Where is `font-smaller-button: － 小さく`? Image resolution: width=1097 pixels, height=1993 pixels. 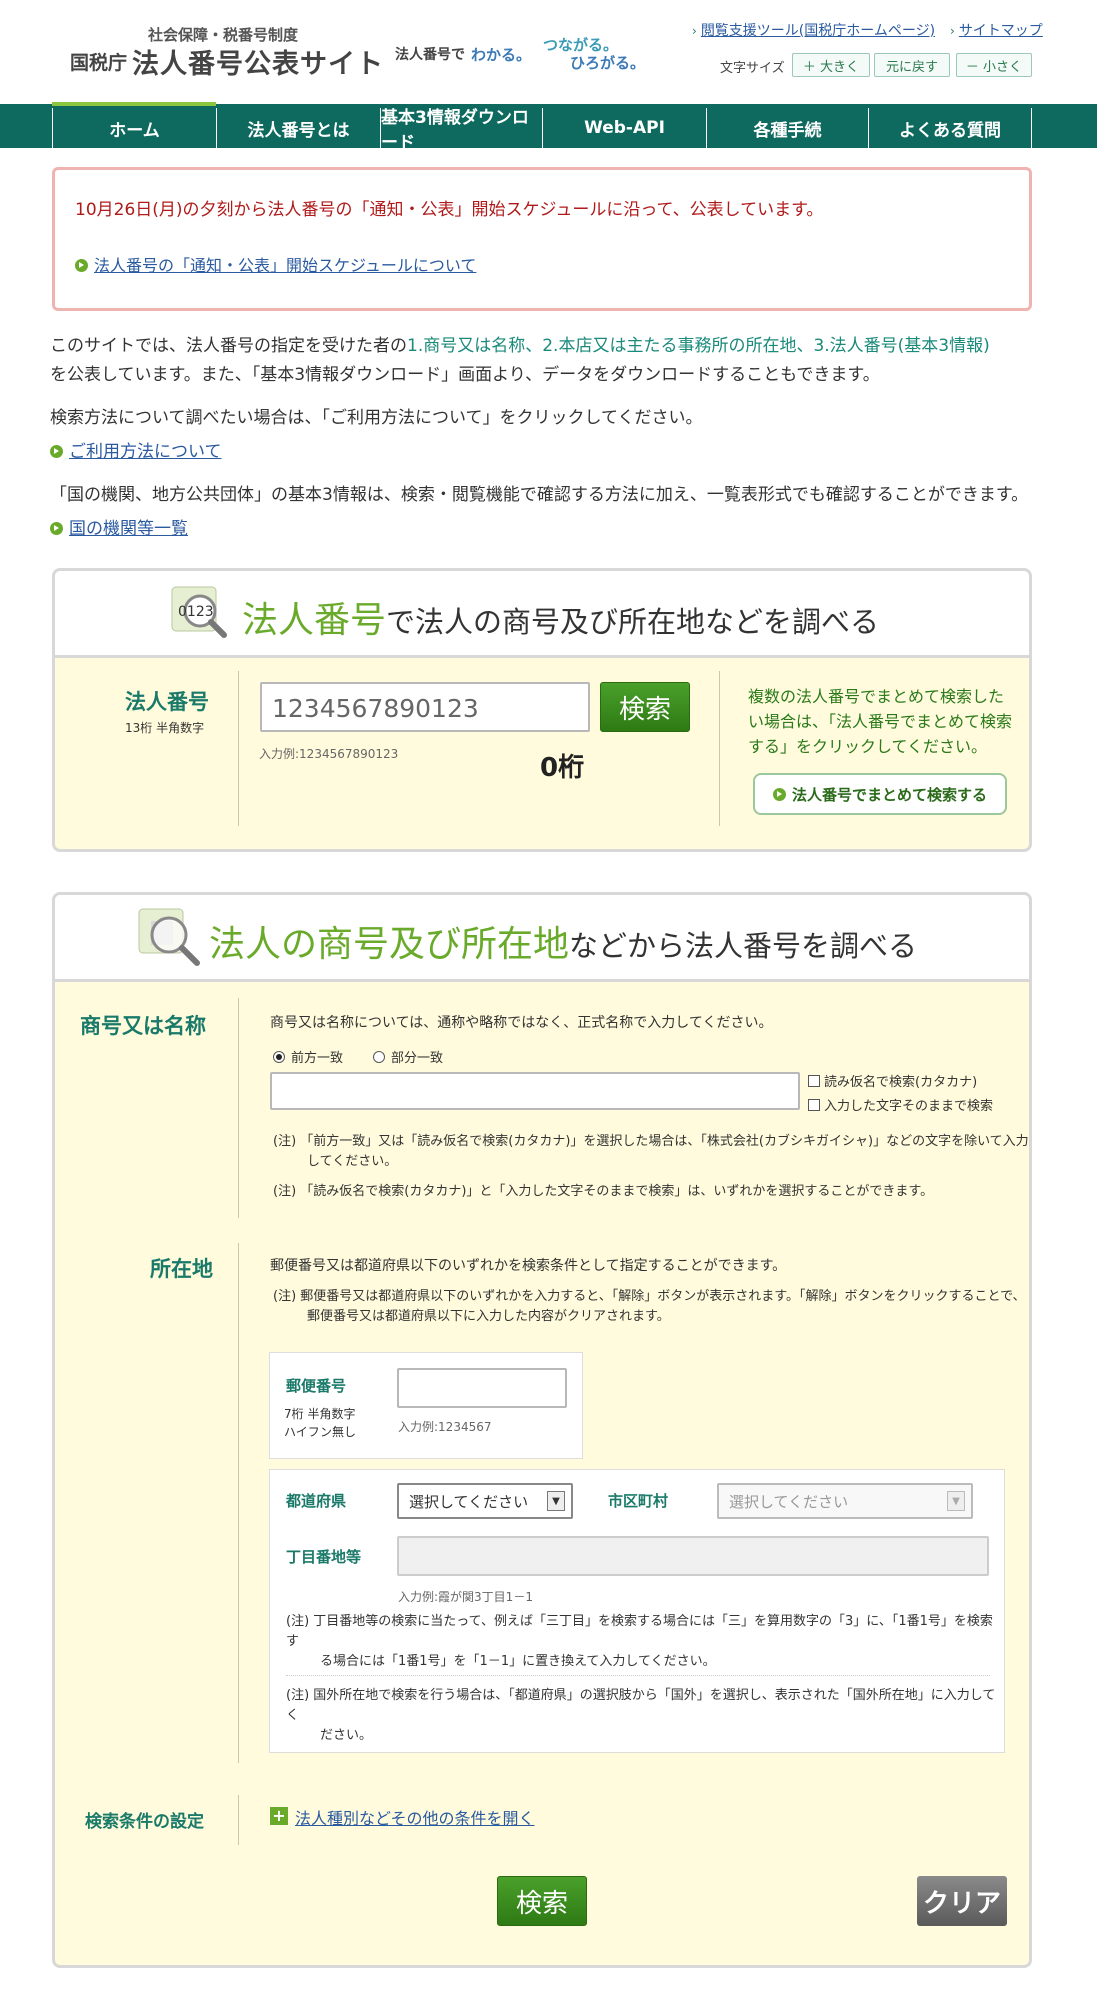
font-smaller-button: － 小さく is located at coordinates (994, 65).